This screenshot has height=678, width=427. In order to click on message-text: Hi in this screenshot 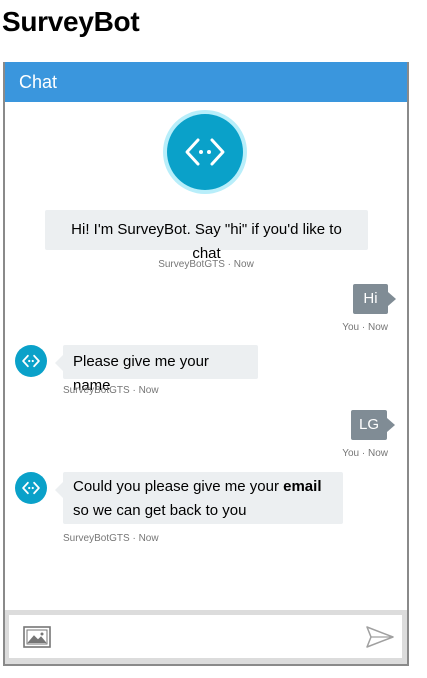, I will do `click(370, 298)`.